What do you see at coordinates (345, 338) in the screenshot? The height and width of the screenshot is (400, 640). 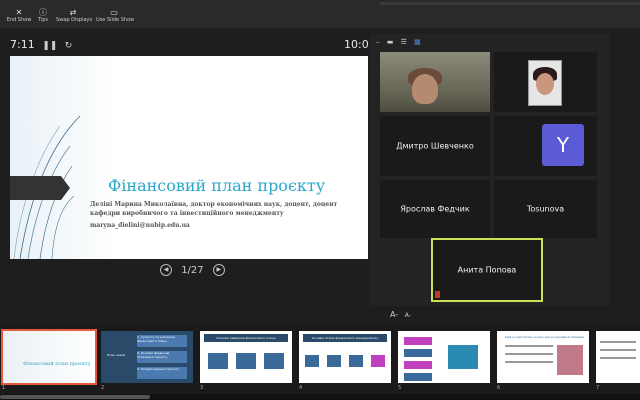 I see `thumbnail-title: Основні етапи фінансового менеджменту` at bounding box center [345, 338].